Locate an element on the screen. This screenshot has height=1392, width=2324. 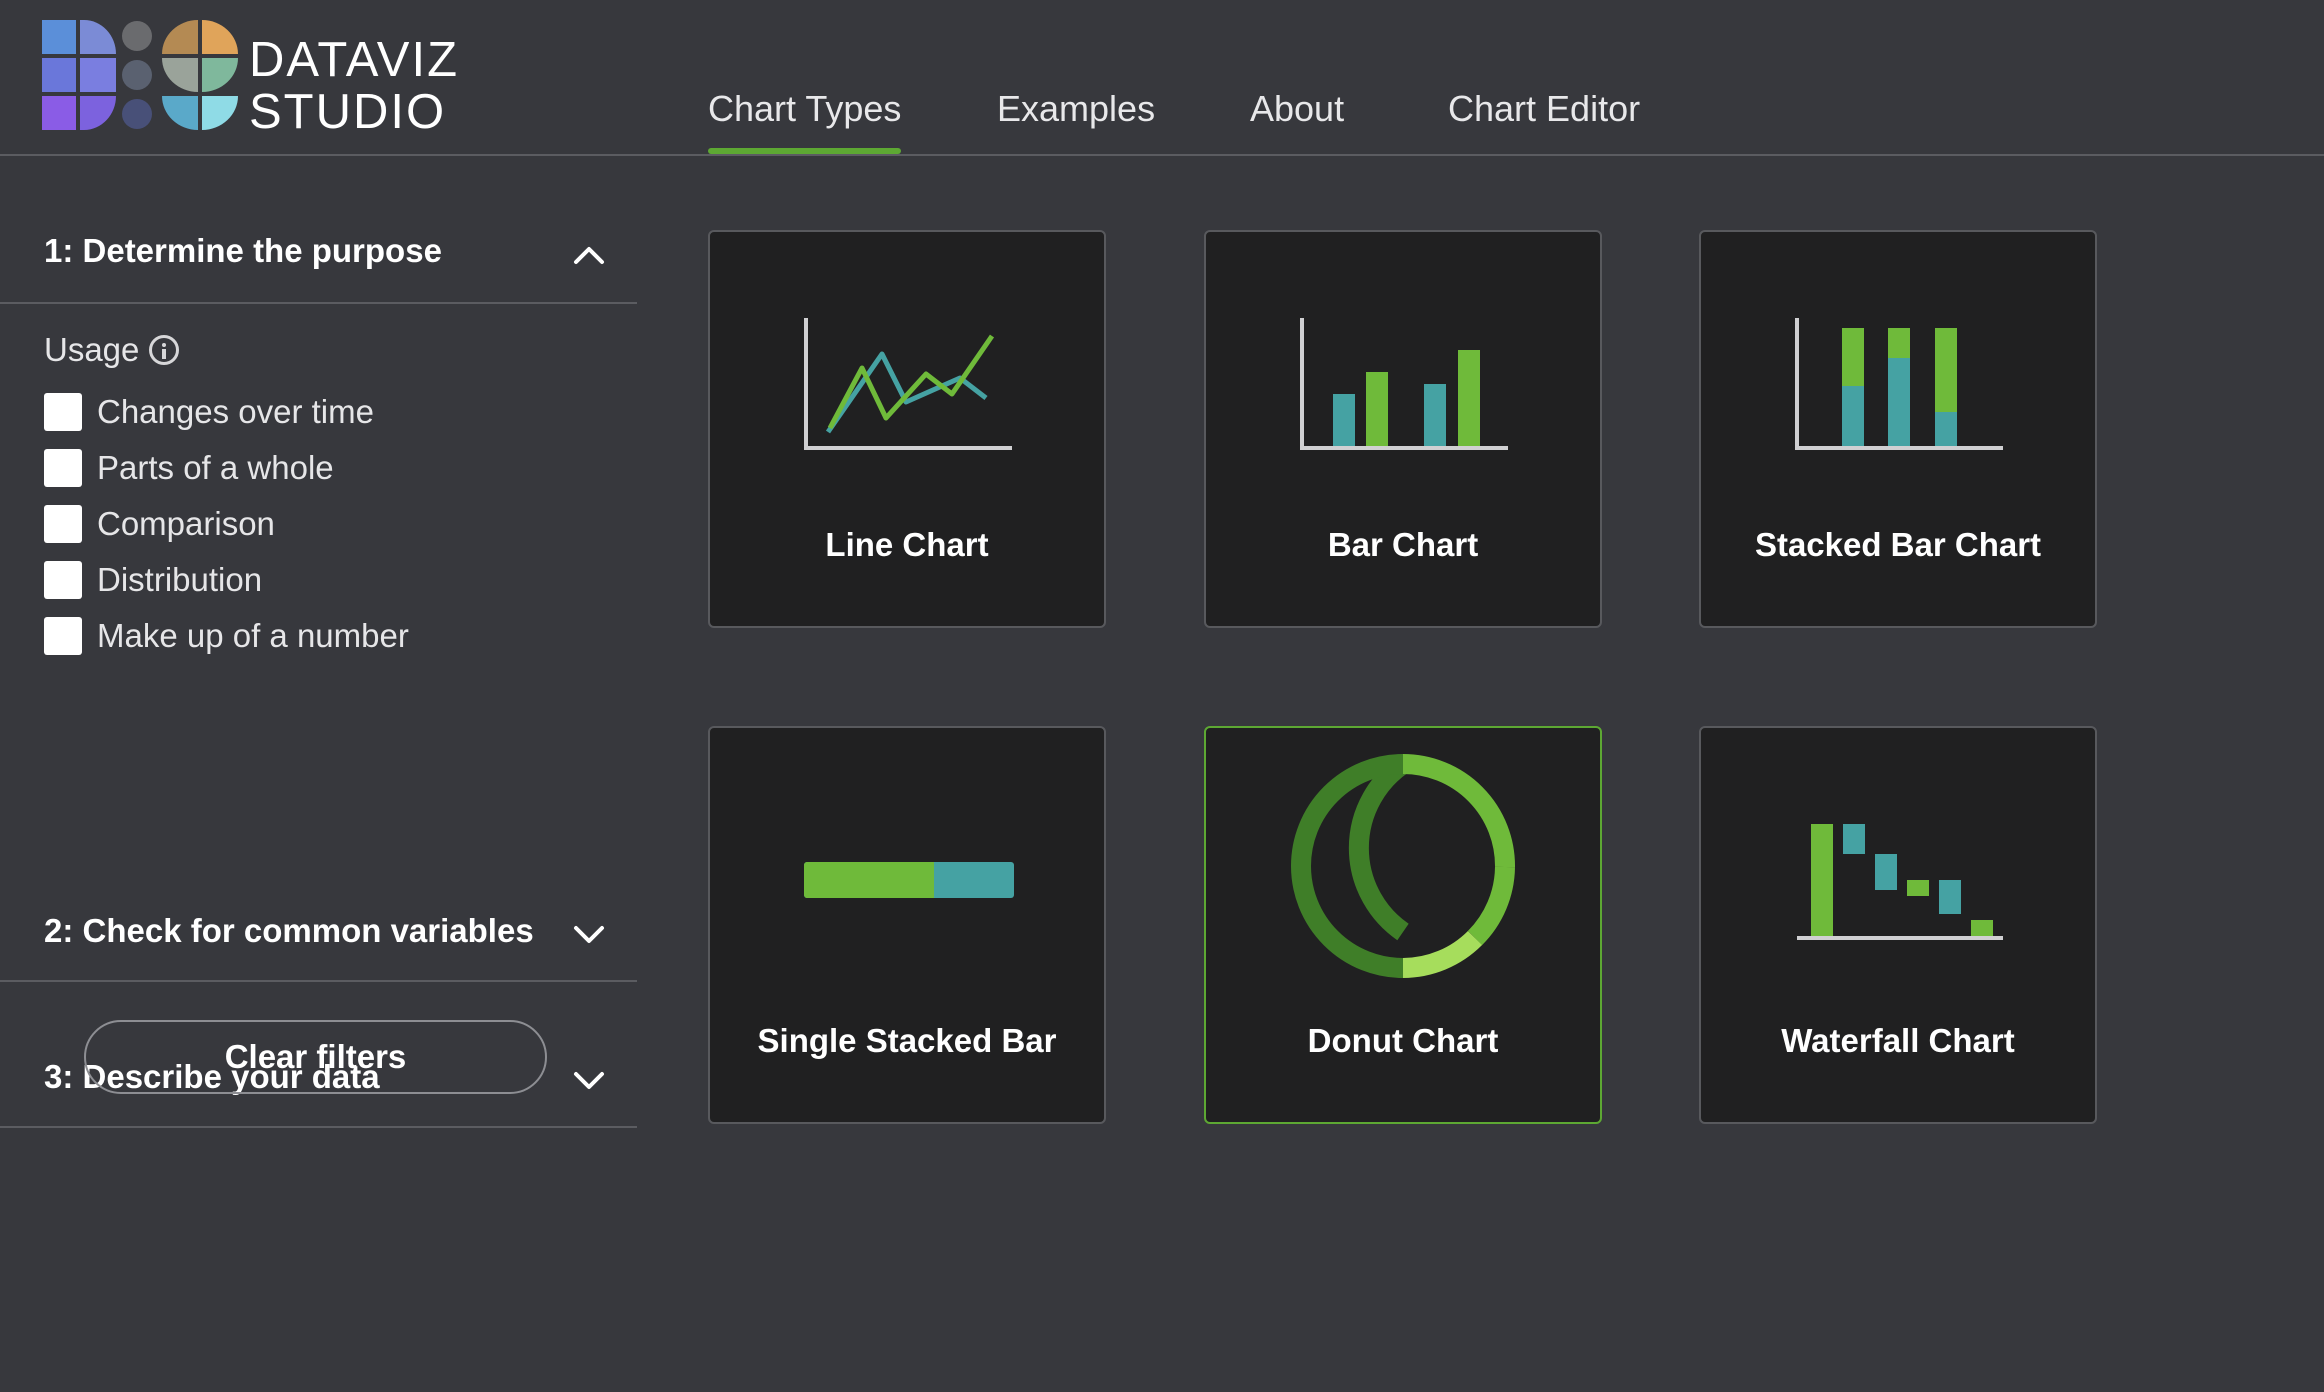
option-distribution: Distribution is located at coordinates (153, 580).